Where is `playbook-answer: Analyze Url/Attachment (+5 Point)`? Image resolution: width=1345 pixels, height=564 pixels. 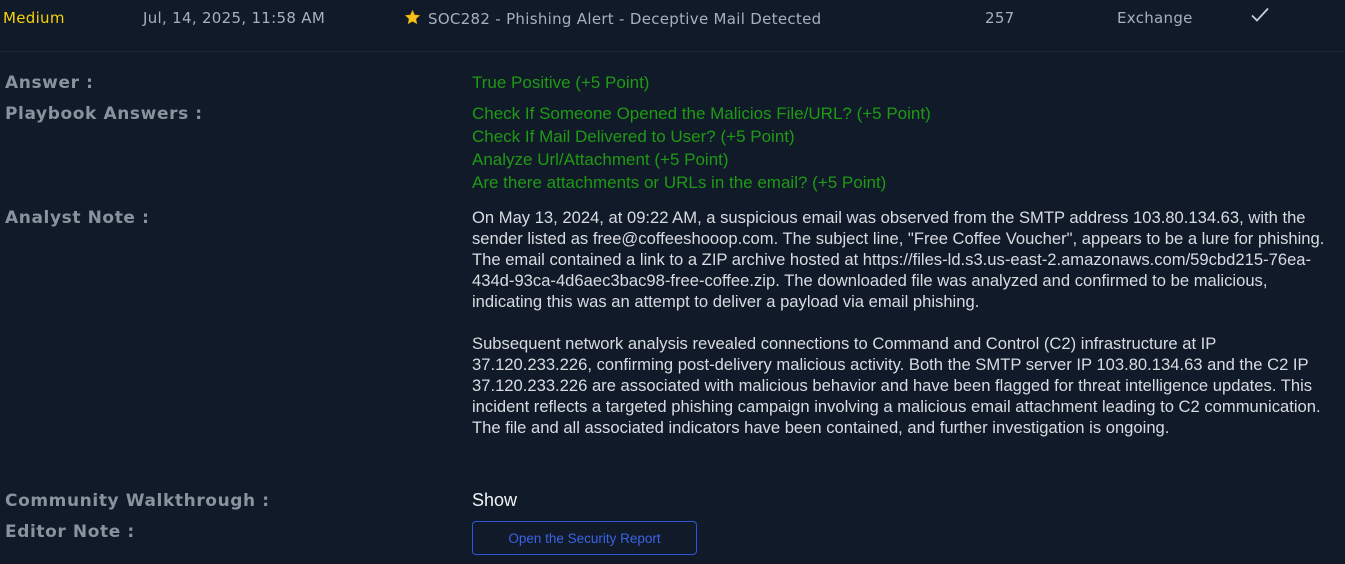 playbook-answer: Analyze Url/Attachment (+5 Point) is located at coordinates (600, 159).